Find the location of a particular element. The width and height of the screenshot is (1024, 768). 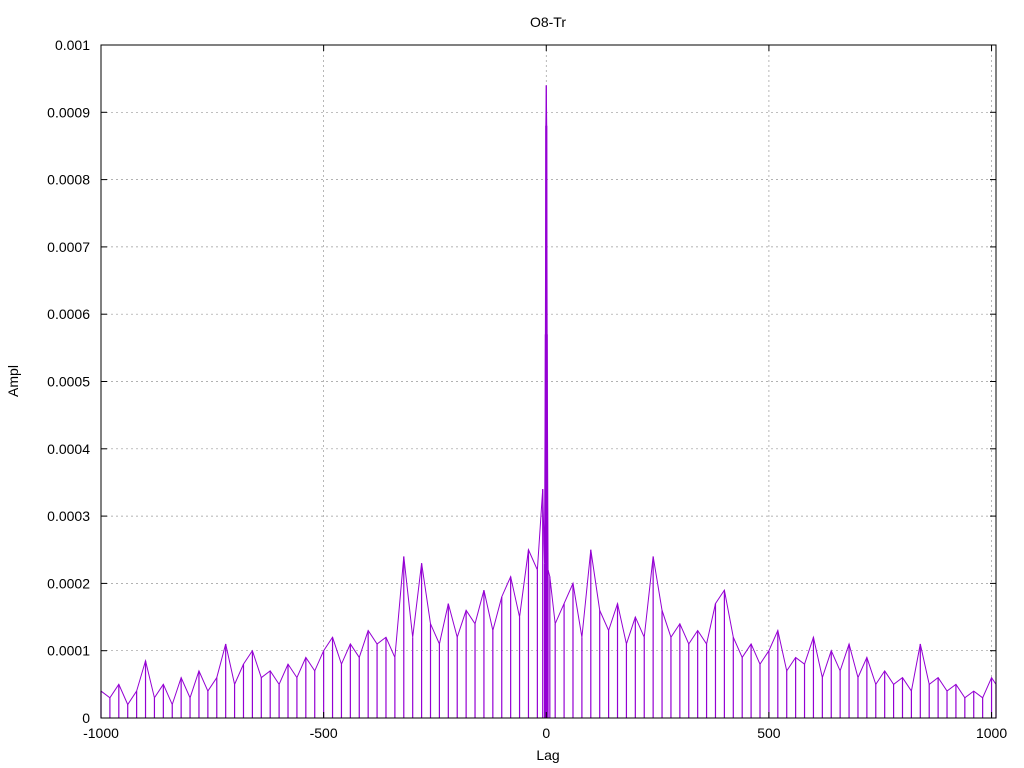

x-axis-label: Lag is located at coordinates (547, 755).